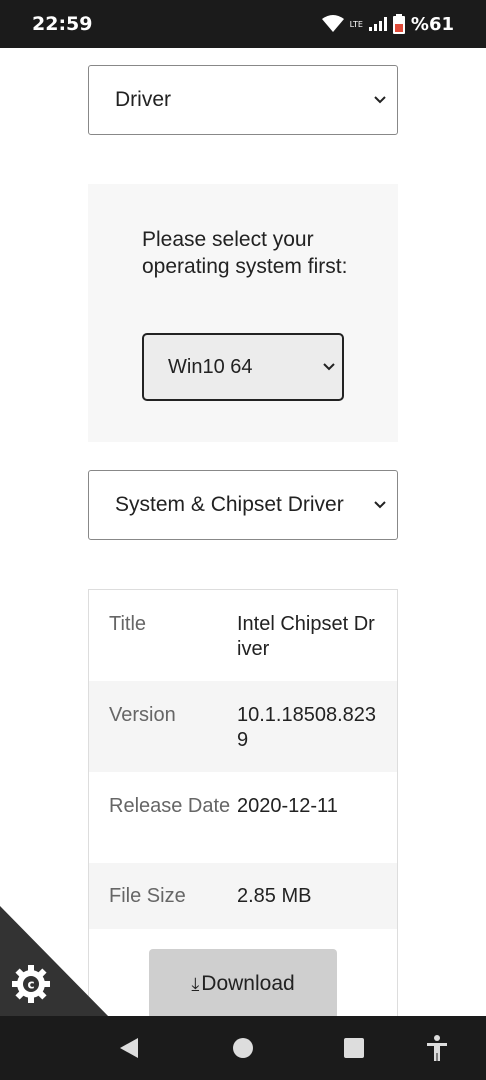  What do you see at coordinates (128, 624) in the screenshot?
I see `detail-key: Title` at bounding box center [128, 624].